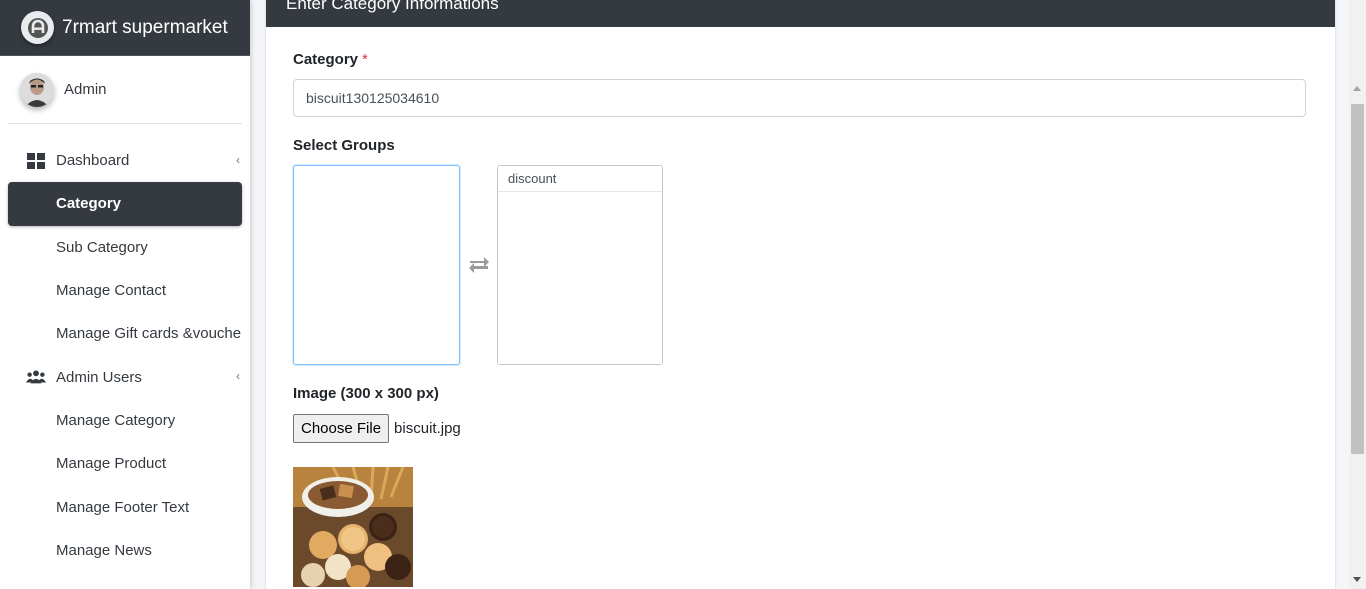 Image resolution: width=1366 pixels, height=589 pixels. I want to click on list-item: discount, so click(580, 179).